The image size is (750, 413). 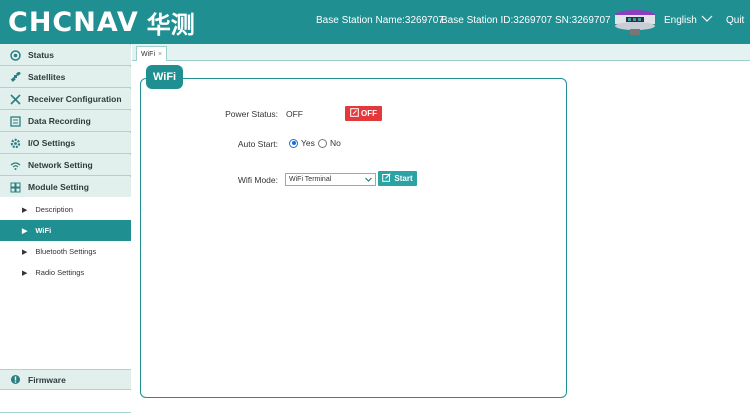 I want to click on wifi-mode-label: Wifi Mode:, so click(x=257, y=180).